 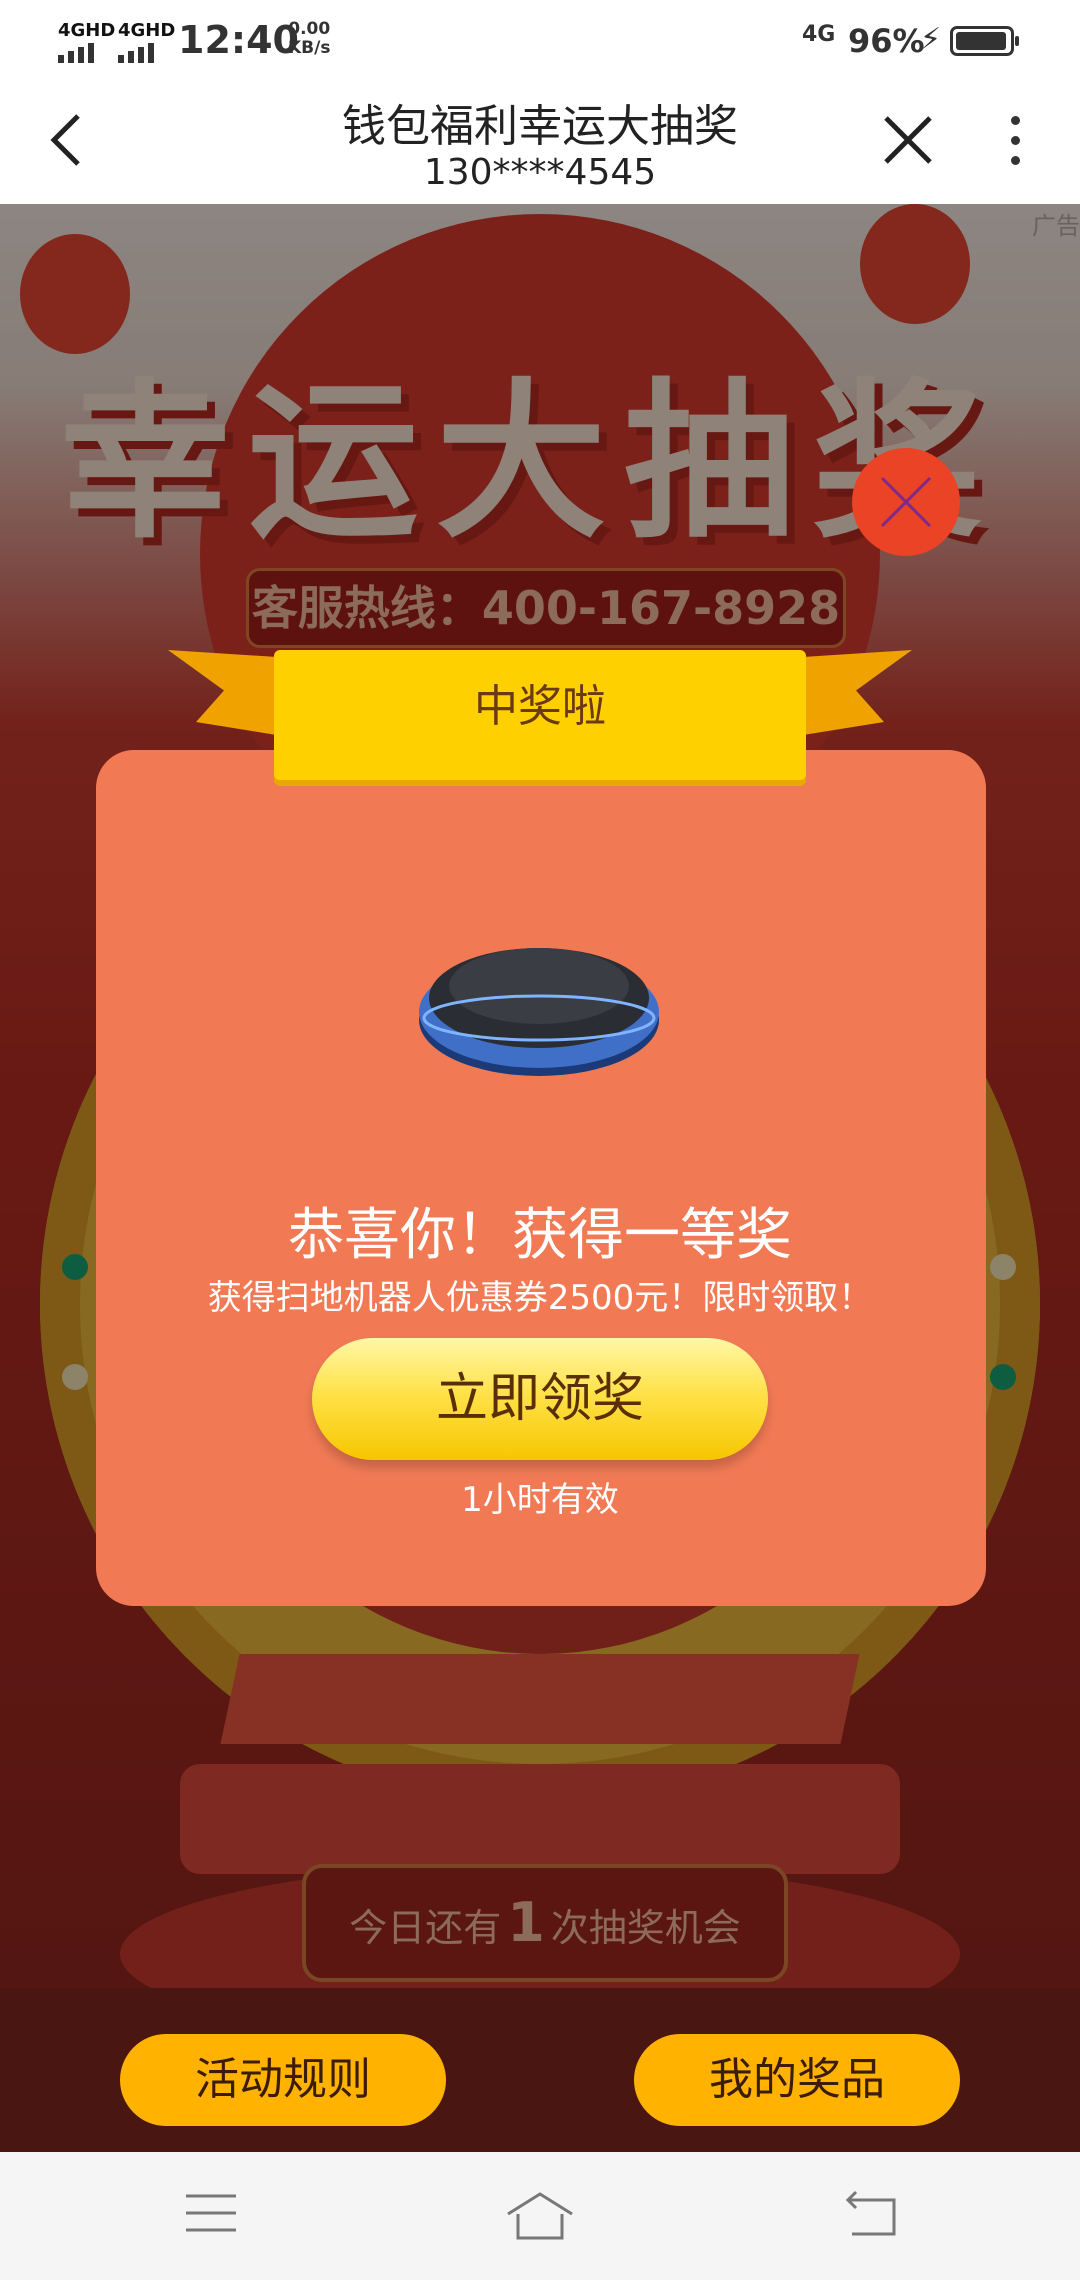 What do you see at coordinates (886, 41) in the screenshot?
I see `battery-percent: 96%` at bounding box center [886, 41].